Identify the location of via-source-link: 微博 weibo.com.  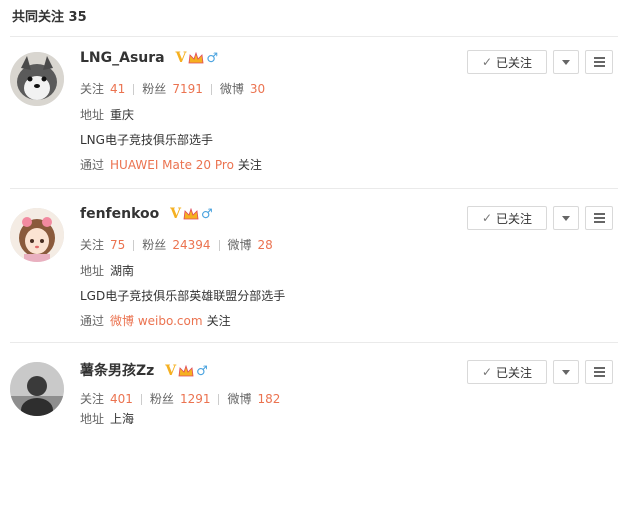
(156, 321).